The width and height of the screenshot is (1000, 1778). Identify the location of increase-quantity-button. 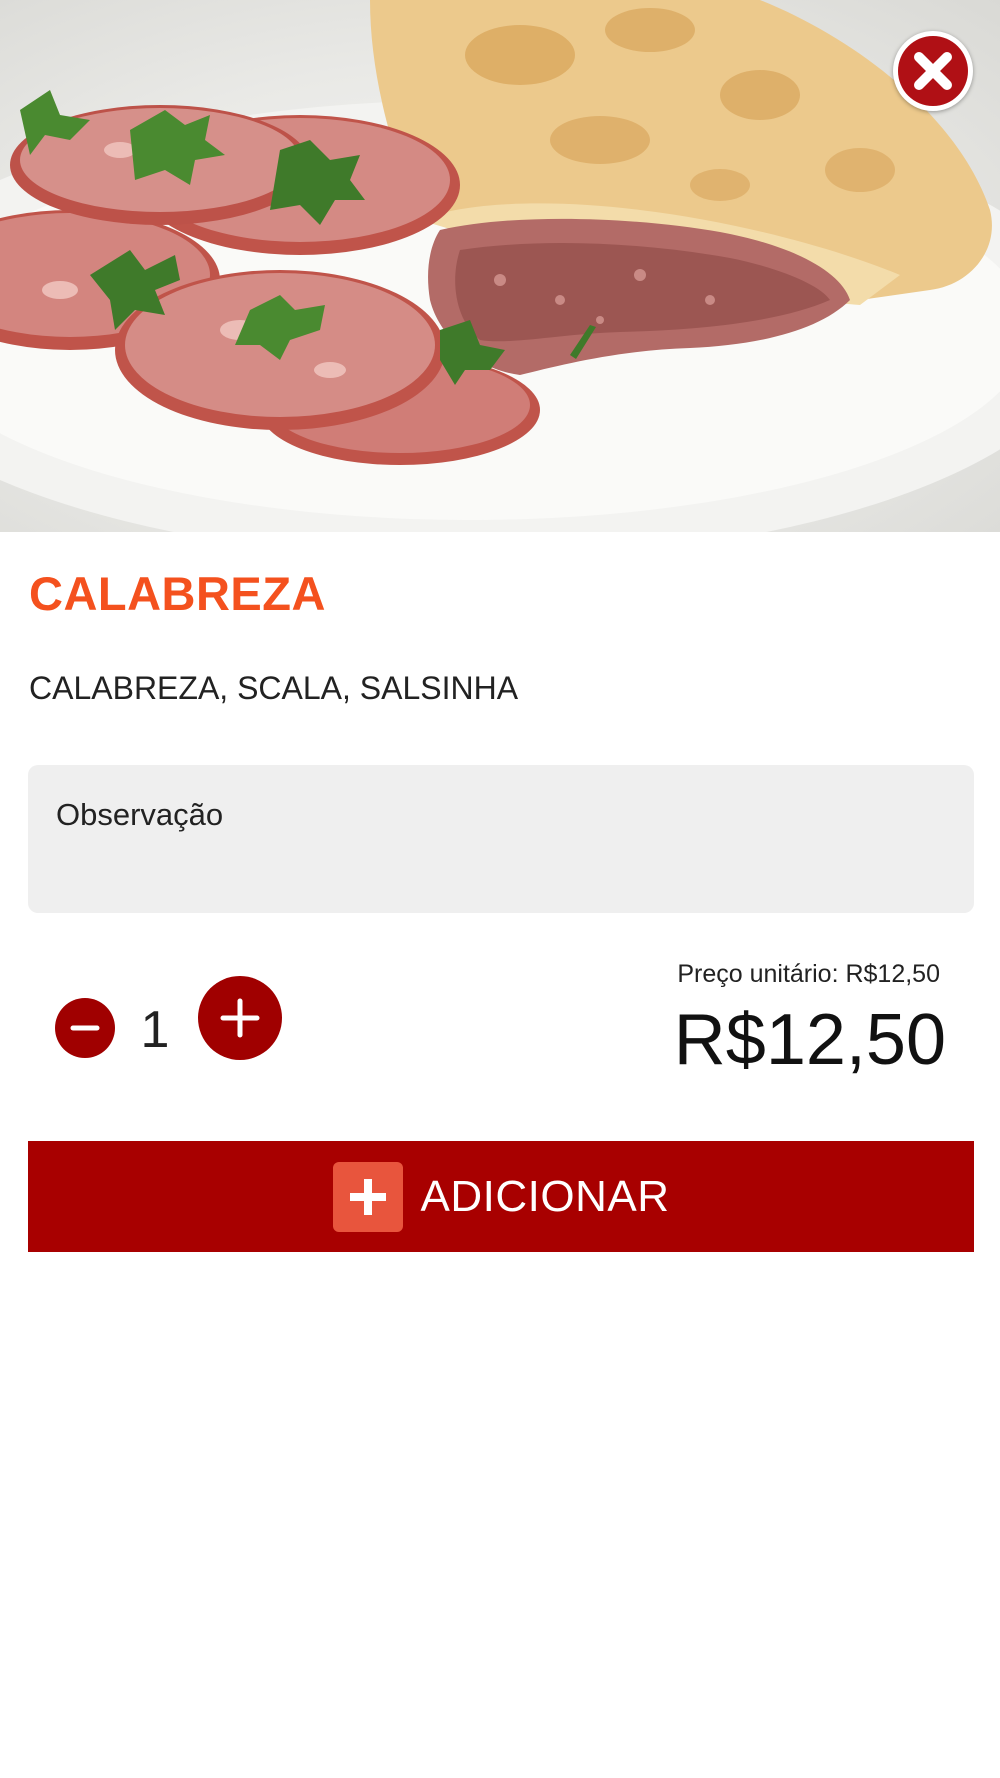
(240, 1018).